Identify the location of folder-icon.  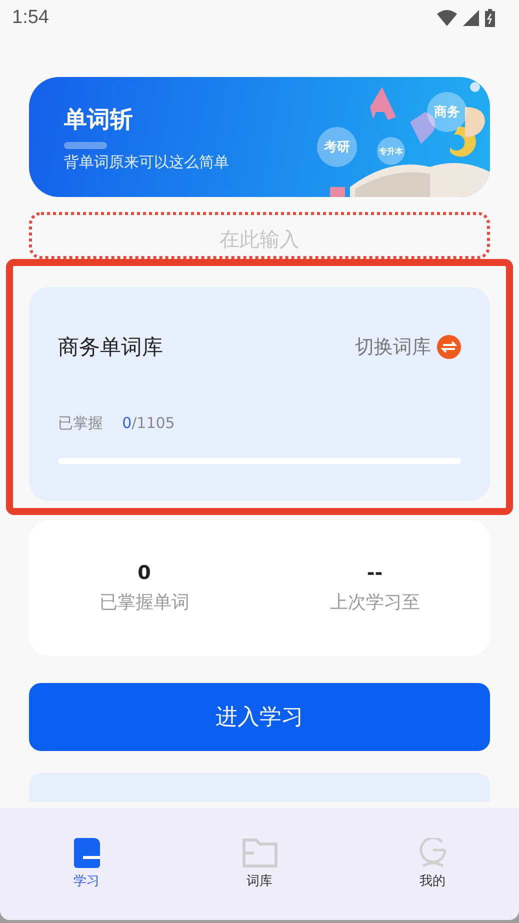
(260, 853).